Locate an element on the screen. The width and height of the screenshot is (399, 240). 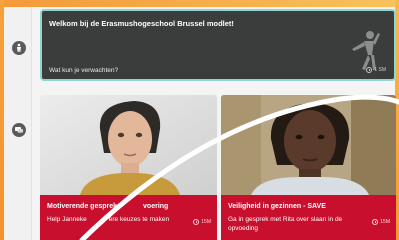
intro-duration-label: 1 SM is located at coordinates (380, 70).